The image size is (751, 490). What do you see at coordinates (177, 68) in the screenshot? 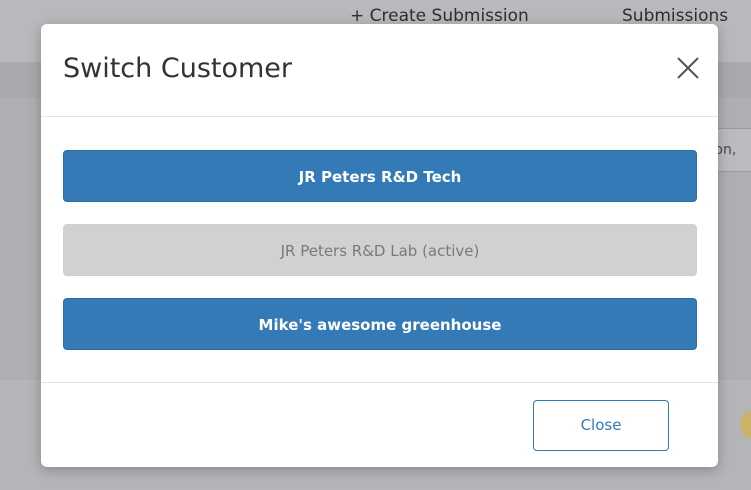
I see `modal-title: Switch Customer` at bounding box center [177, 68].